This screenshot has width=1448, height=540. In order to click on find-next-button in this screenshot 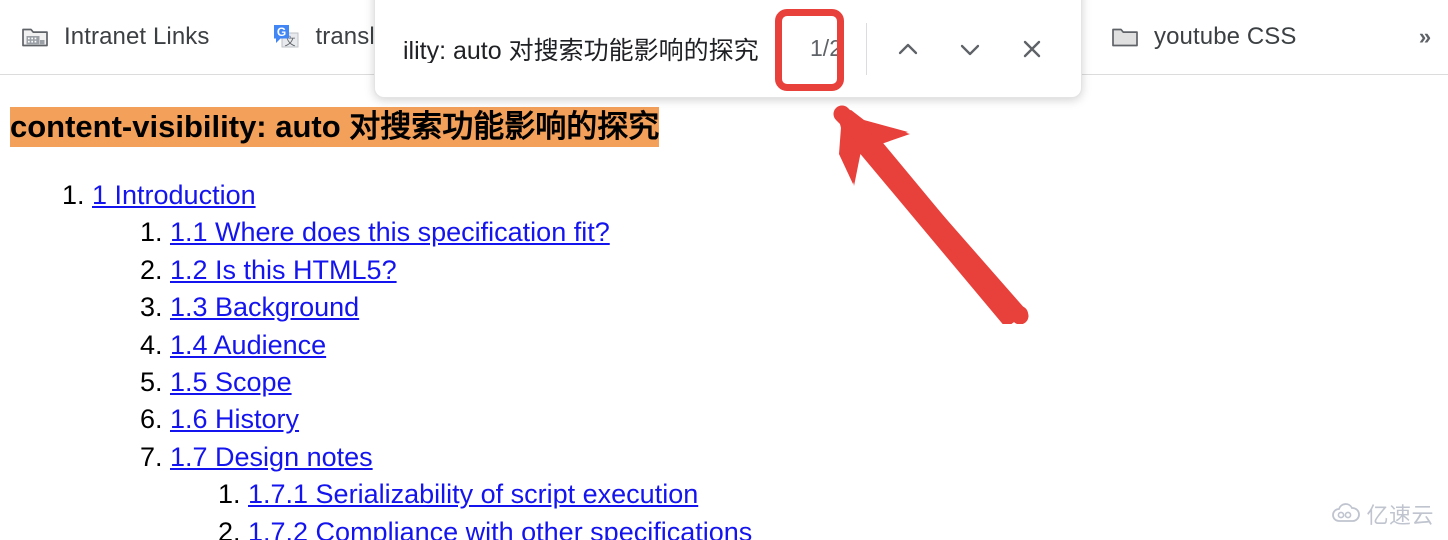, I will do `click(970, 49)`.